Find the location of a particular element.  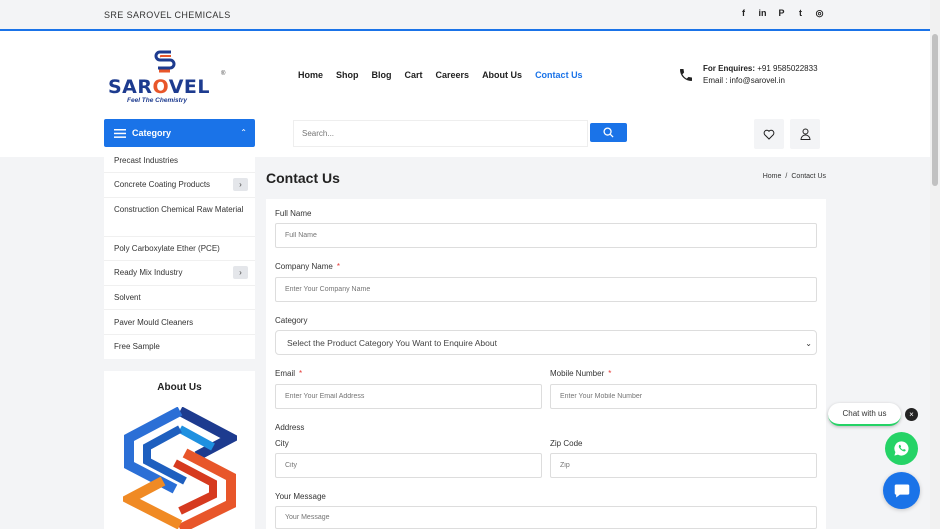

category-item: Paver Mould Cleaners is located at coordinates (179, 322).